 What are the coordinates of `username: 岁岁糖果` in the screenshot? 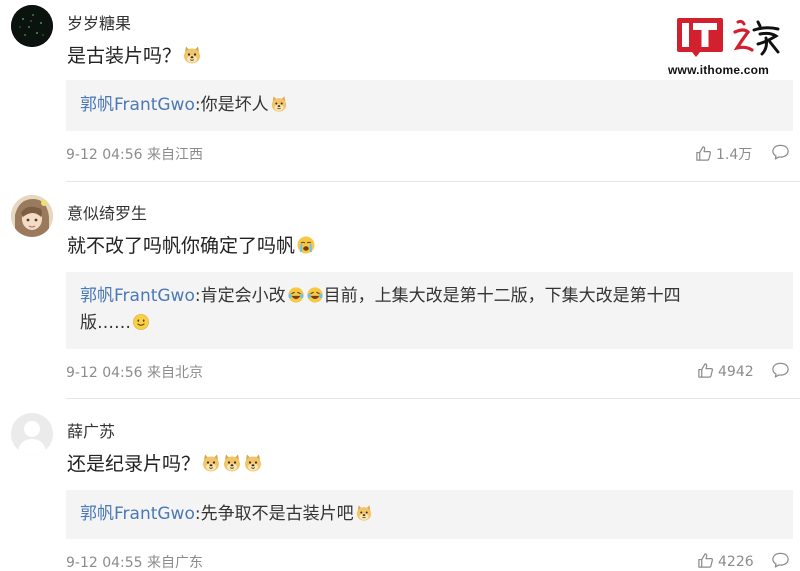 It's located at (99, 22).